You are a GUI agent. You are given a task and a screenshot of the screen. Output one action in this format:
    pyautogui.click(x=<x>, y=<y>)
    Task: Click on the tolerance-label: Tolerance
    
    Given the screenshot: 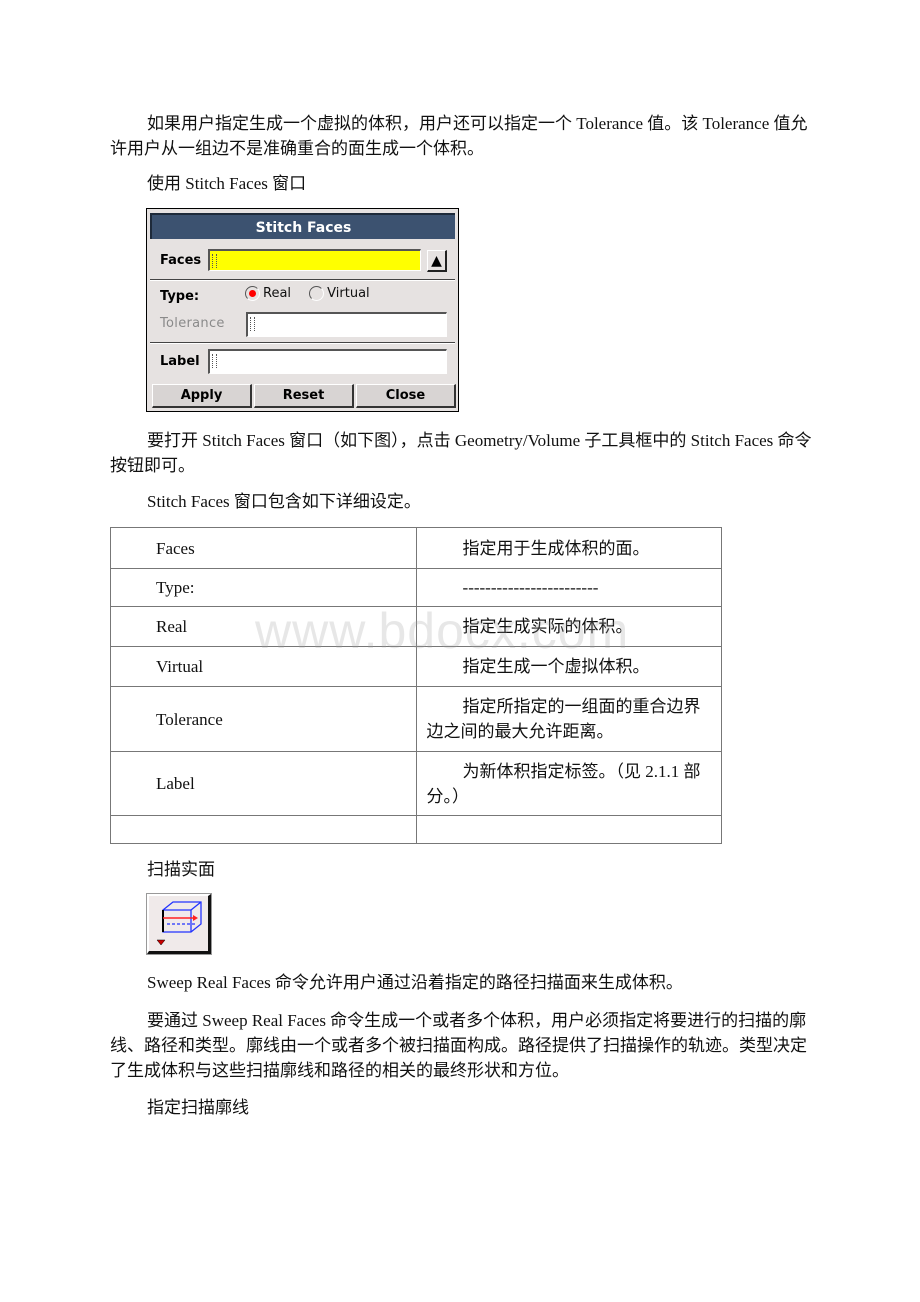 What is the action you would take?
    pyautogui.click(x=192, y=323)
    